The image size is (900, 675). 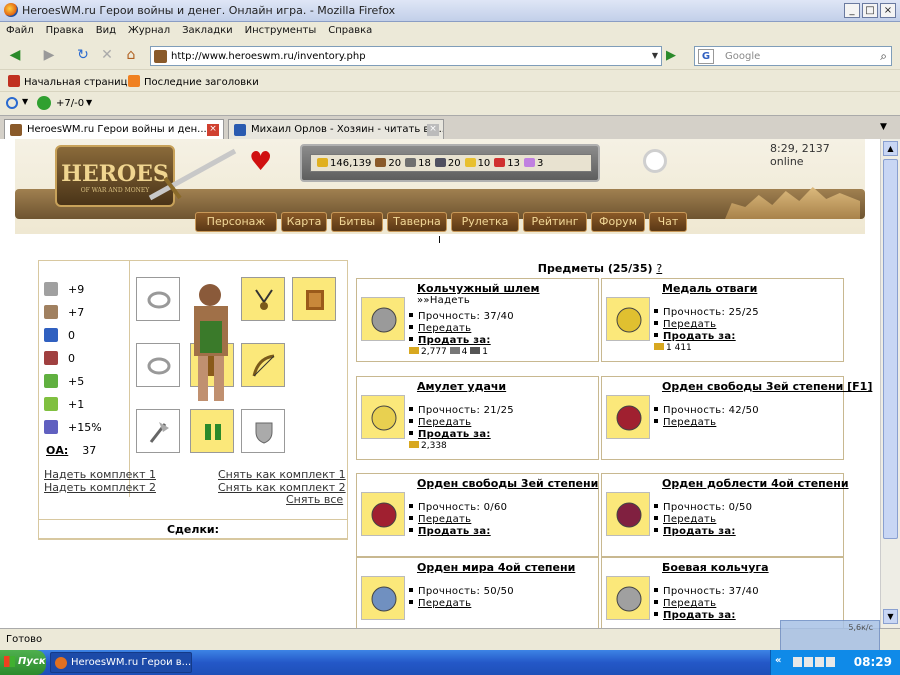 What do you see at coordinates (890, 148) in the screenshot?
I see `scroll-up-icon: ▲` at bounding box center [890, 148].